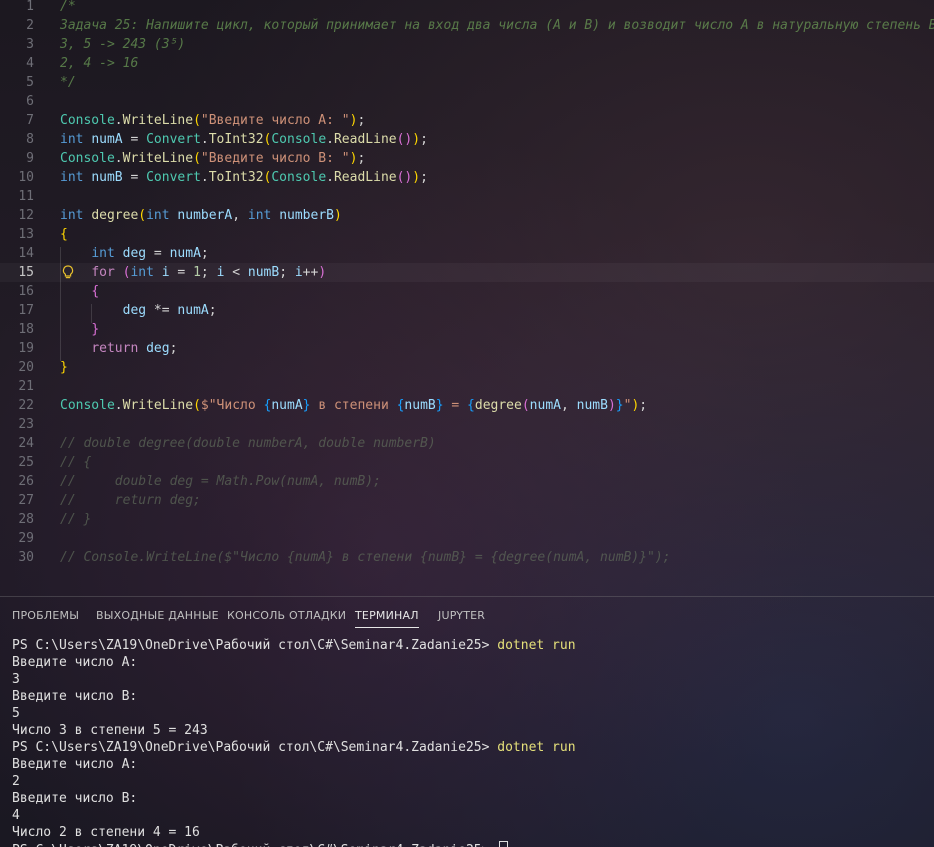 This screenshot has height=847, width=934. What do you see at coordinates (353, 405) in the screenshot?
I see `code-token: в степени` at bounding box center [353, 405].